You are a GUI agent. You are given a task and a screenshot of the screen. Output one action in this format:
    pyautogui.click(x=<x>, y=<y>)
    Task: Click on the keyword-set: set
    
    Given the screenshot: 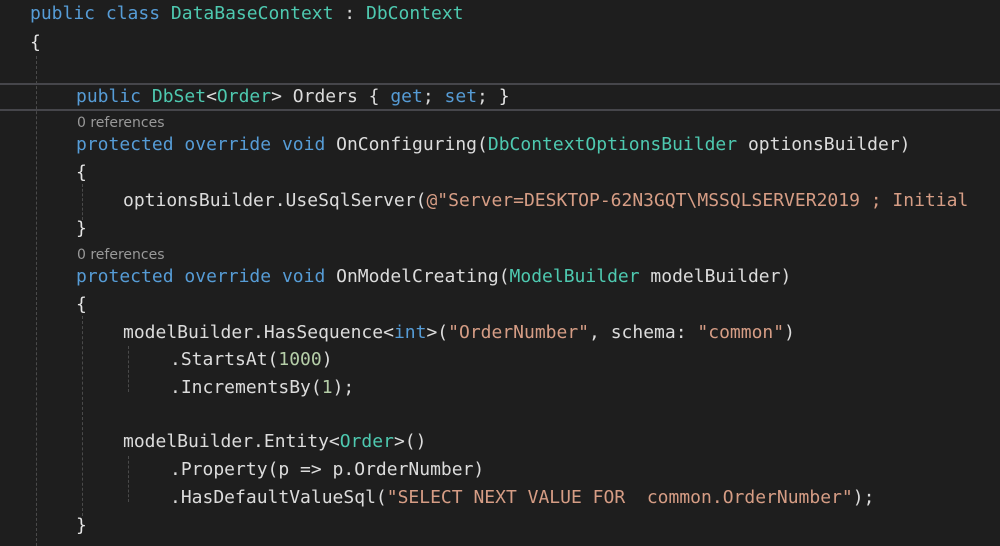 What is the action you would take?
    pyautogui.click(x=461, y=96)
    